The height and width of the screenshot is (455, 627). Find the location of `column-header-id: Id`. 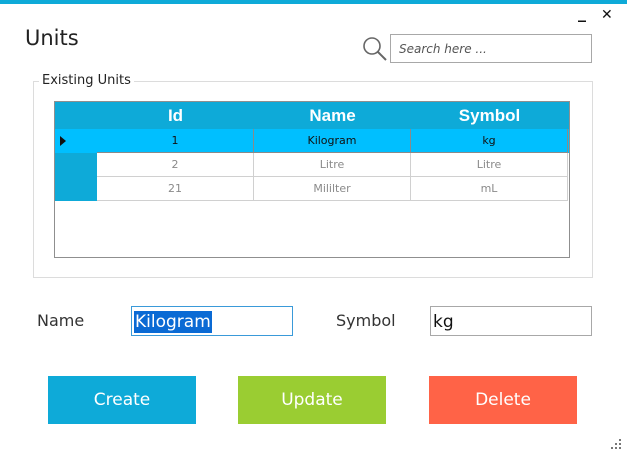

column-header-id: Id is located at coordinates (175, 115).